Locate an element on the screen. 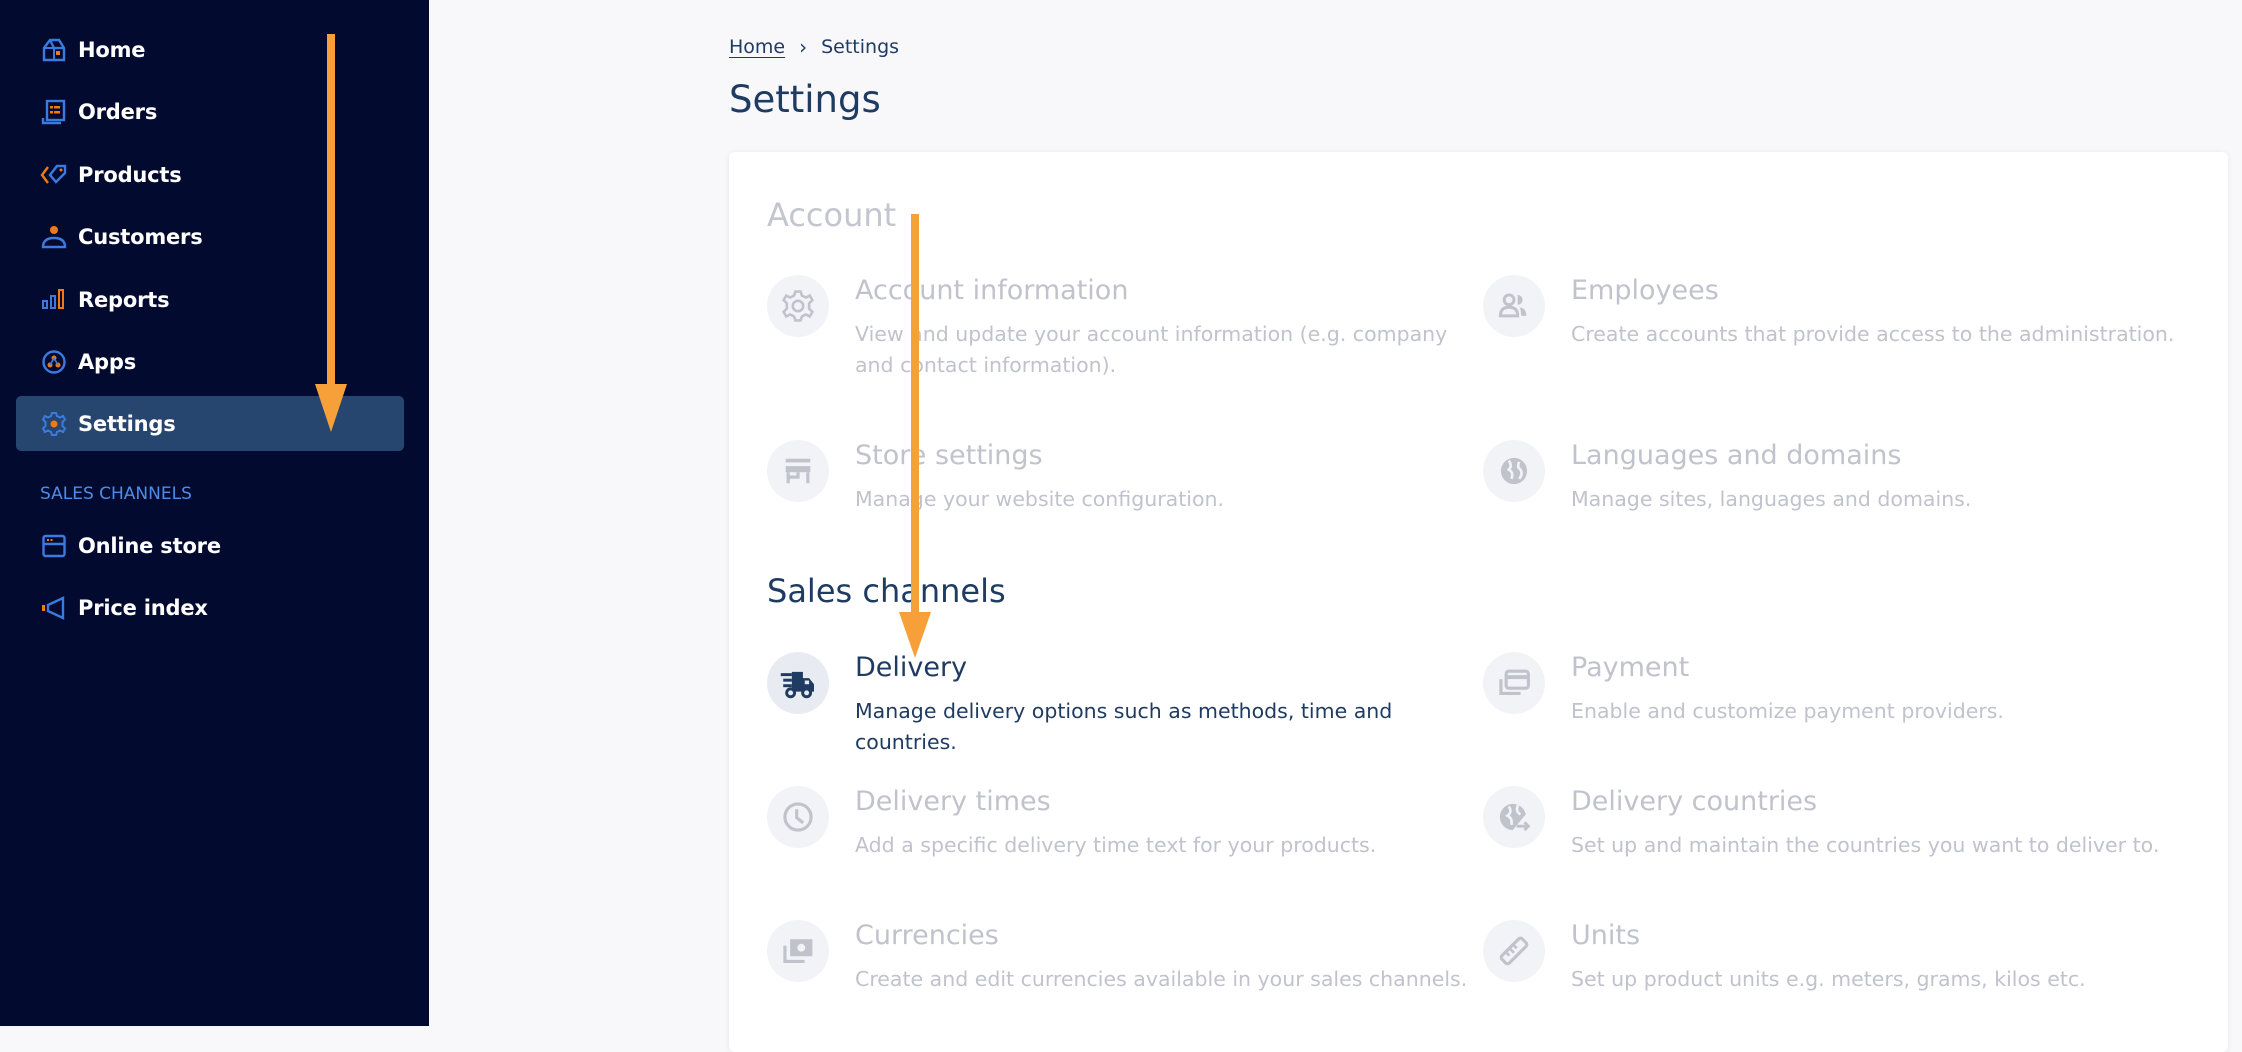 Image resolution: width=2242 pixels, height=1052 pixels. home-icon is located at coordinates (54, 50).